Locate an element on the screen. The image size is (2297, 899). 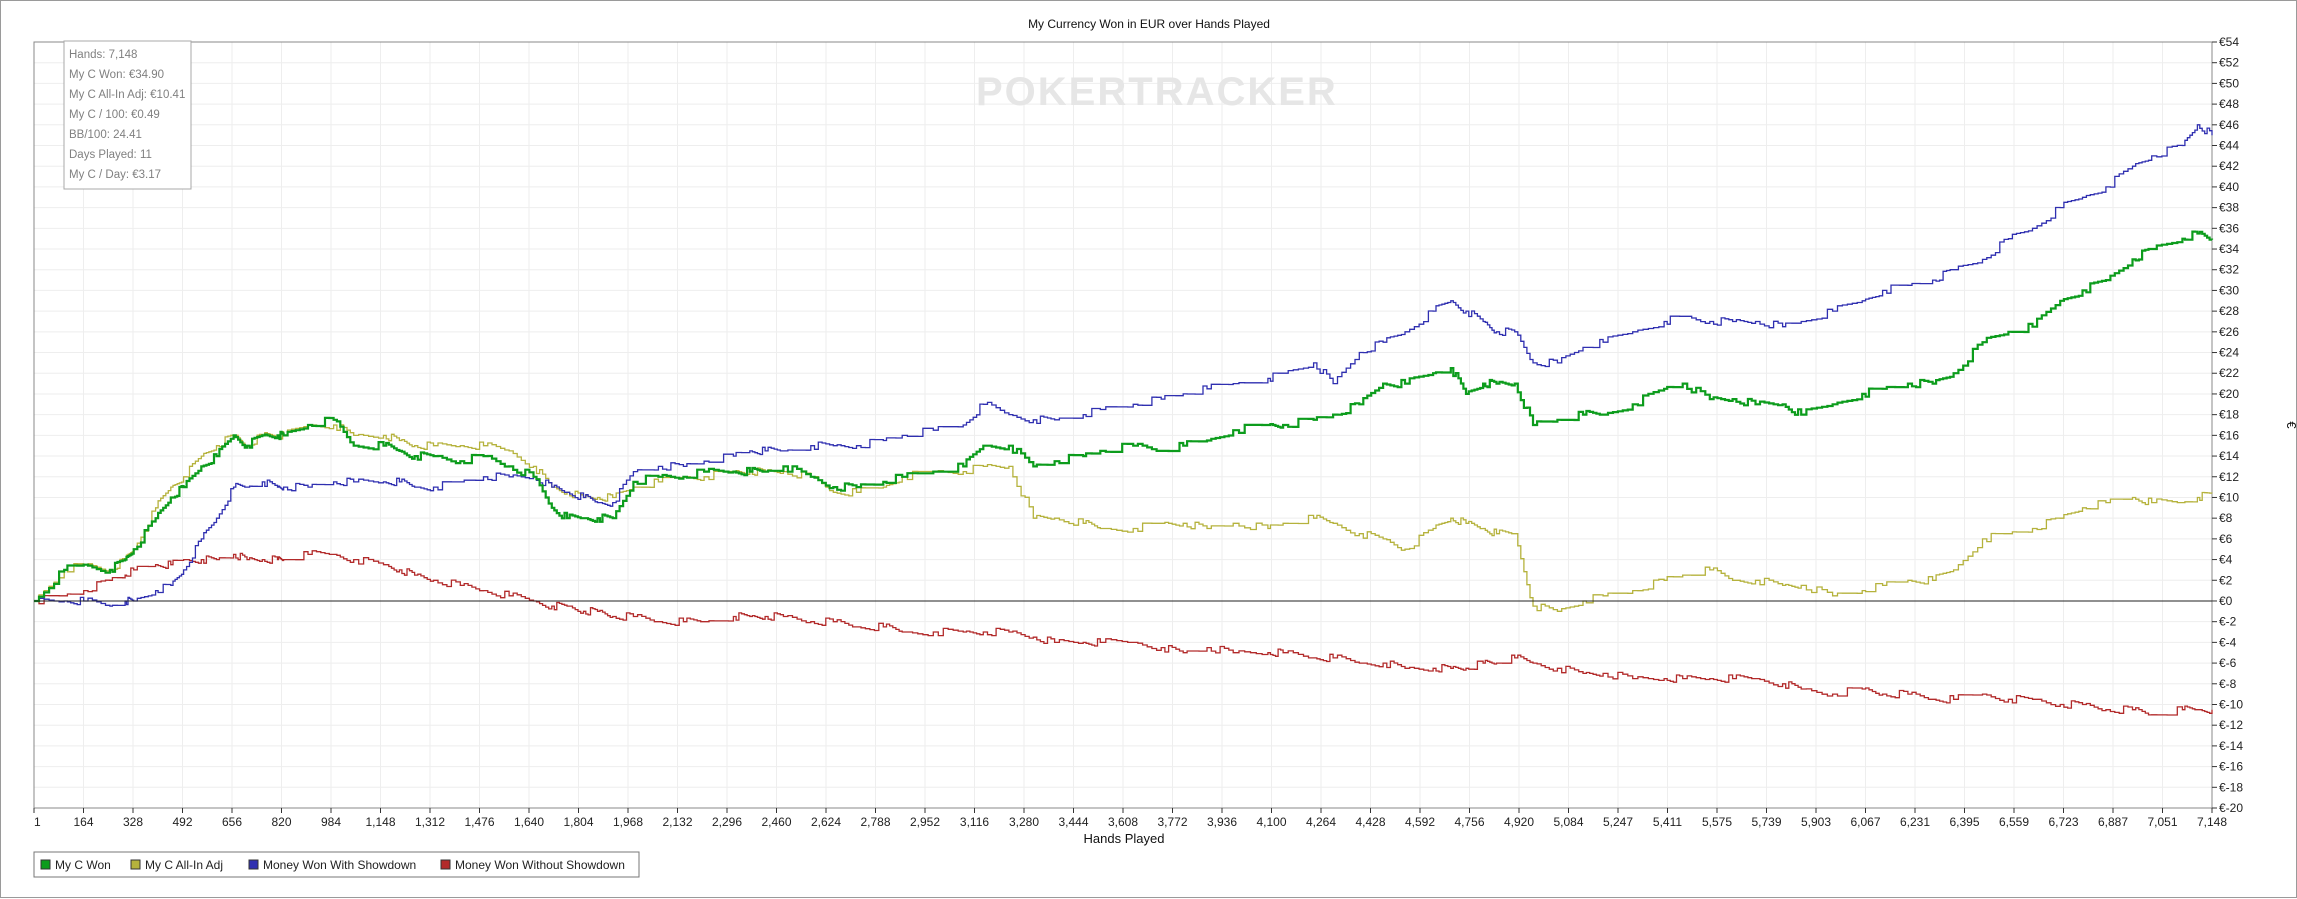
y-tick-label: €18 is located at coordinates (2229, 415).